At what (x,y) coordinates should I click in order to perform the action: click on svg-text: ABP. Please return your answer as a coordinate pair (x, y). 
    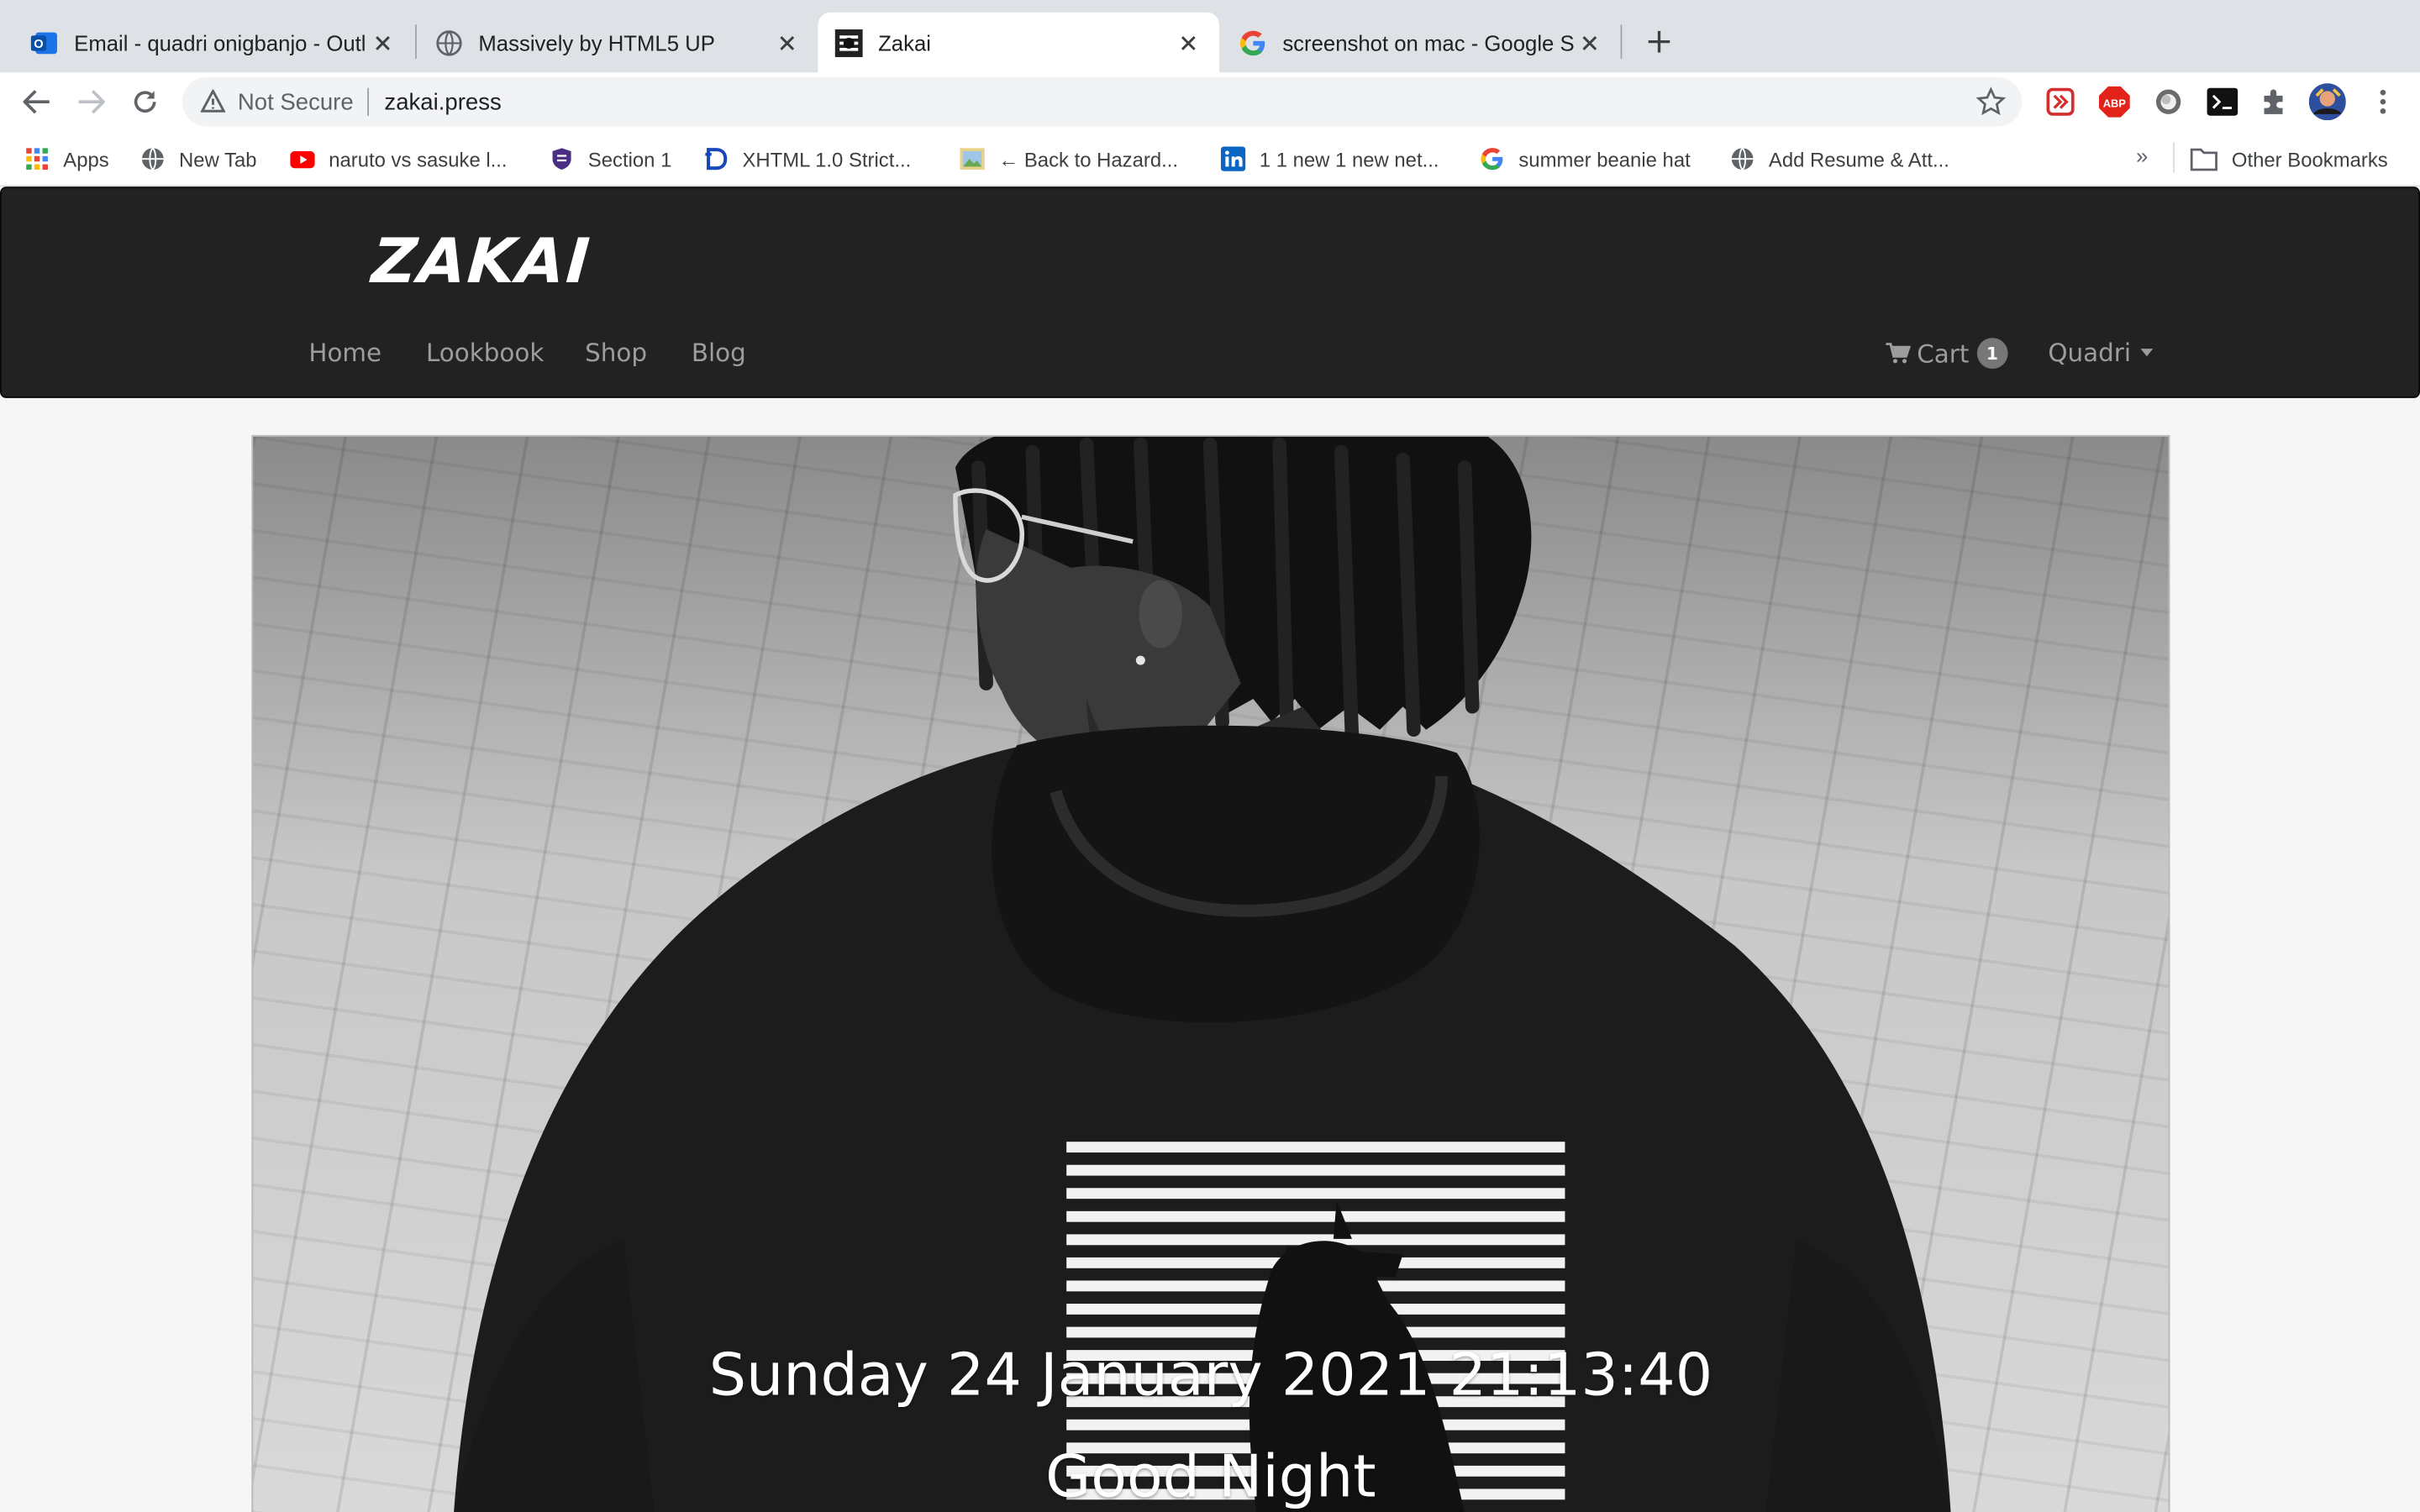
    Looking at the image, I should click on (2115, 103).